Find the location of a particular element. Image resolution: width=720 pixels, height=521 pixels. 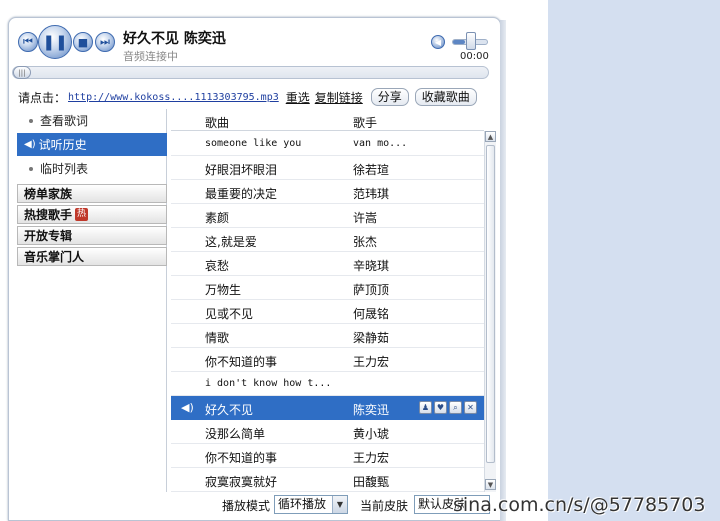

table-scrollbar: ▲ ▼ is located at coordinates (490, 311).